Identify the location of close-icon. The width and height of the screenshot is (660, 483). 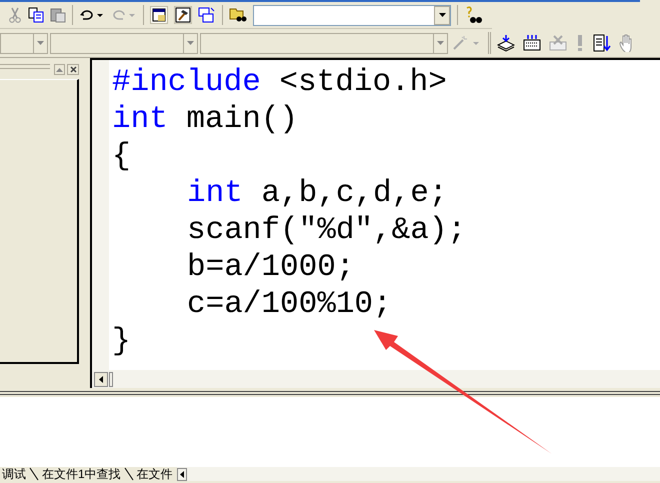
(73, 69).